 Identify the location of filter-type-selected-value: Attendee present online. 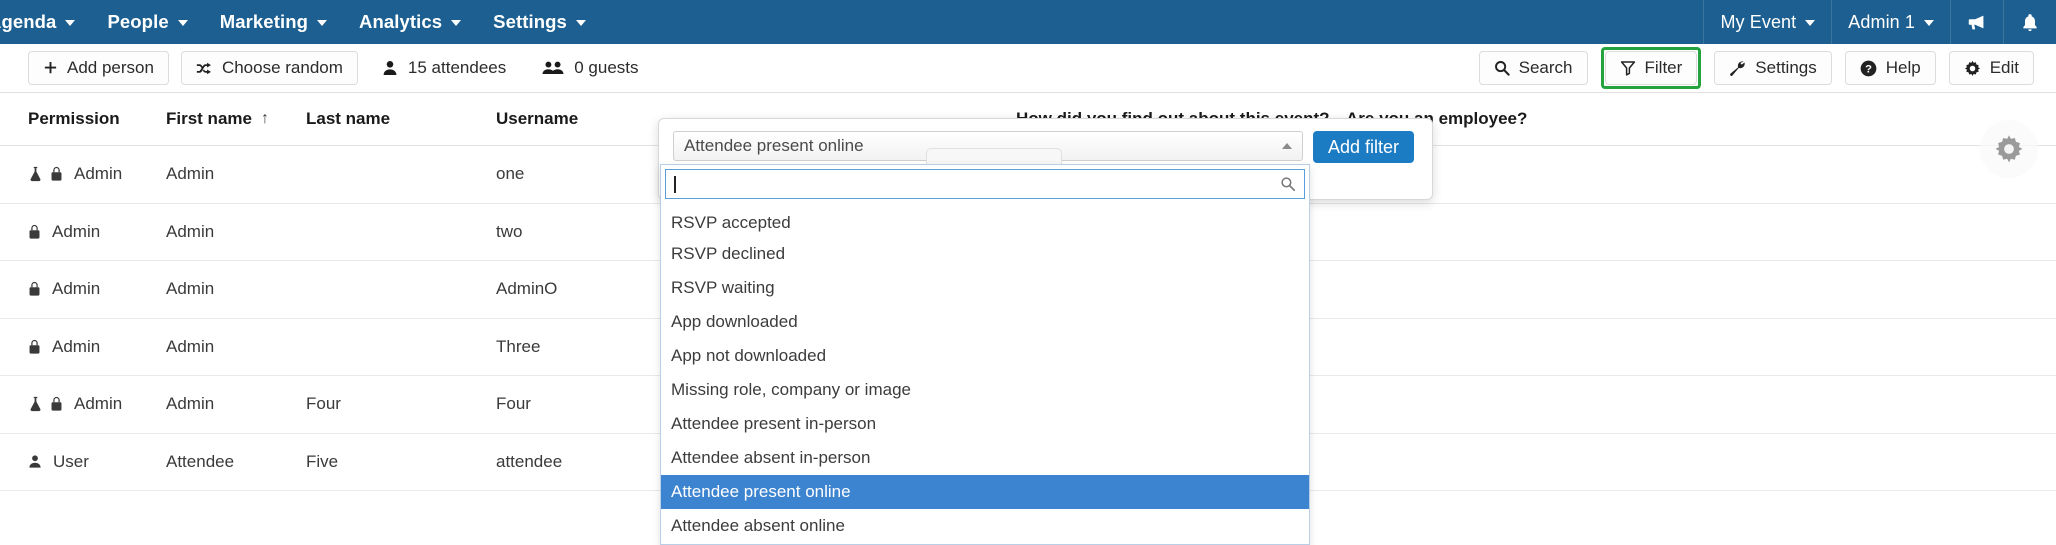
(774, 145).